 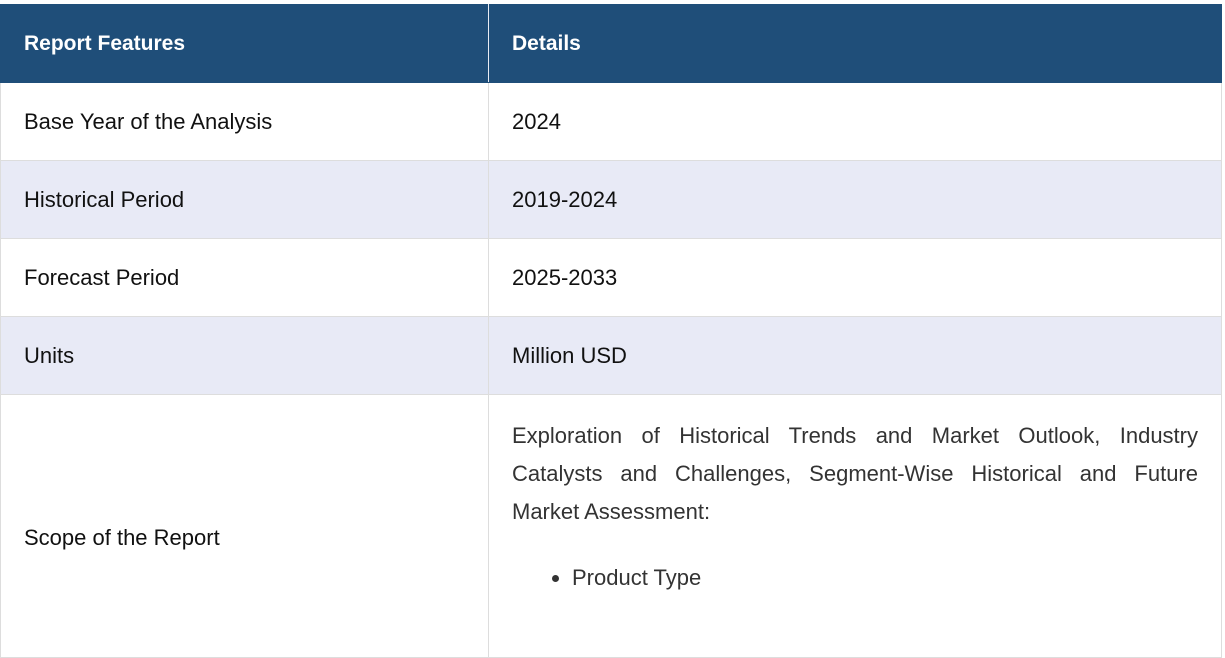 I want to click on detail-cell: 2025-2033, so click(x=855, y=277).